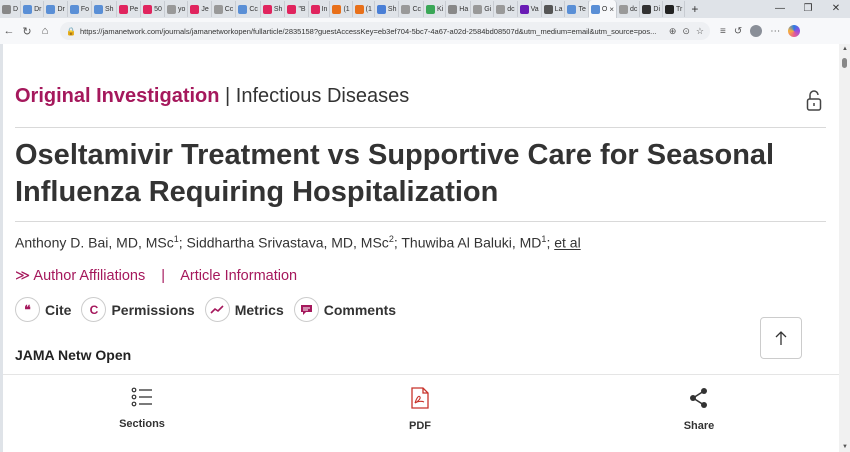 The image size is (850, 452). Describe the element at coordinates (577, 9) in the screenshot. I see `browser-tab: Te` at that location.